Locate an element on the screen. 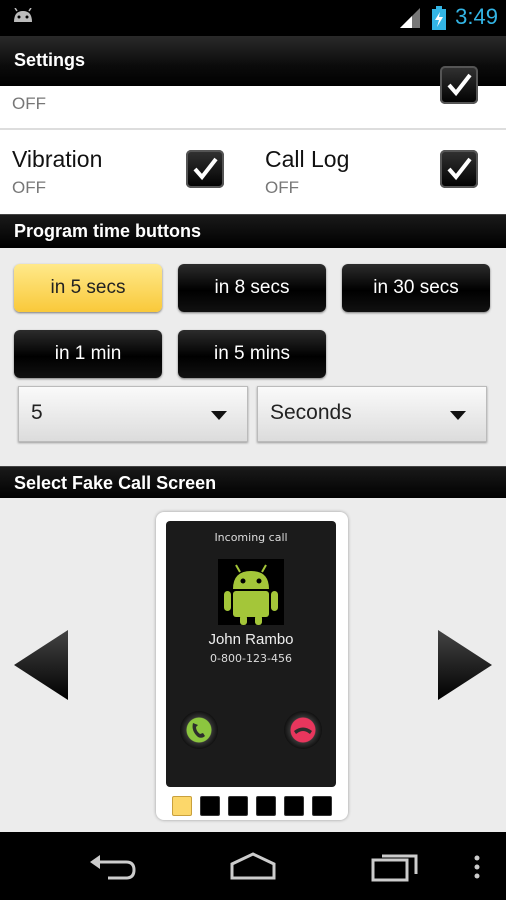 This screenshot has height=900, width=506. home-icon is located at coordinates (253, 866).